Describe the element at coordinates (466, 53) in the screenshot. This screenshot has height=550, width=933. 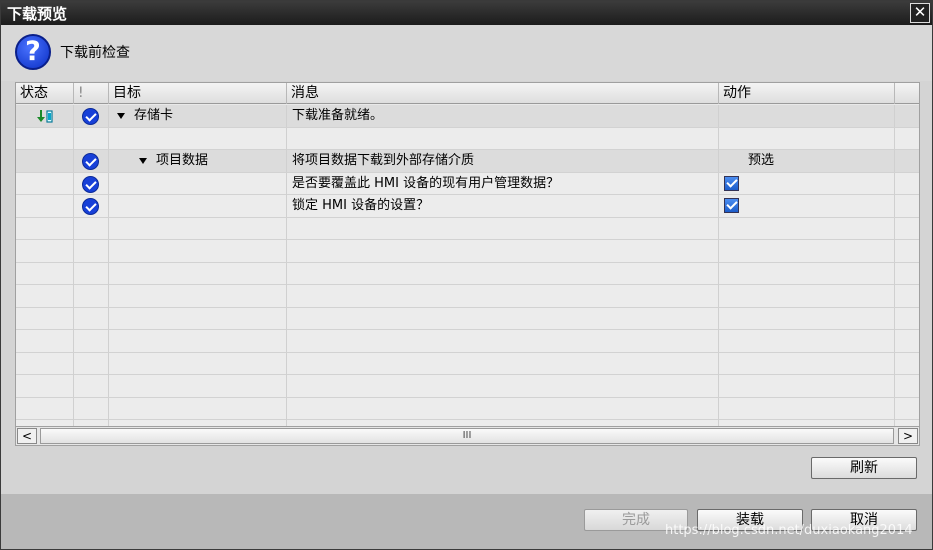
I see `header-area: ? 下载前检查` at that location.